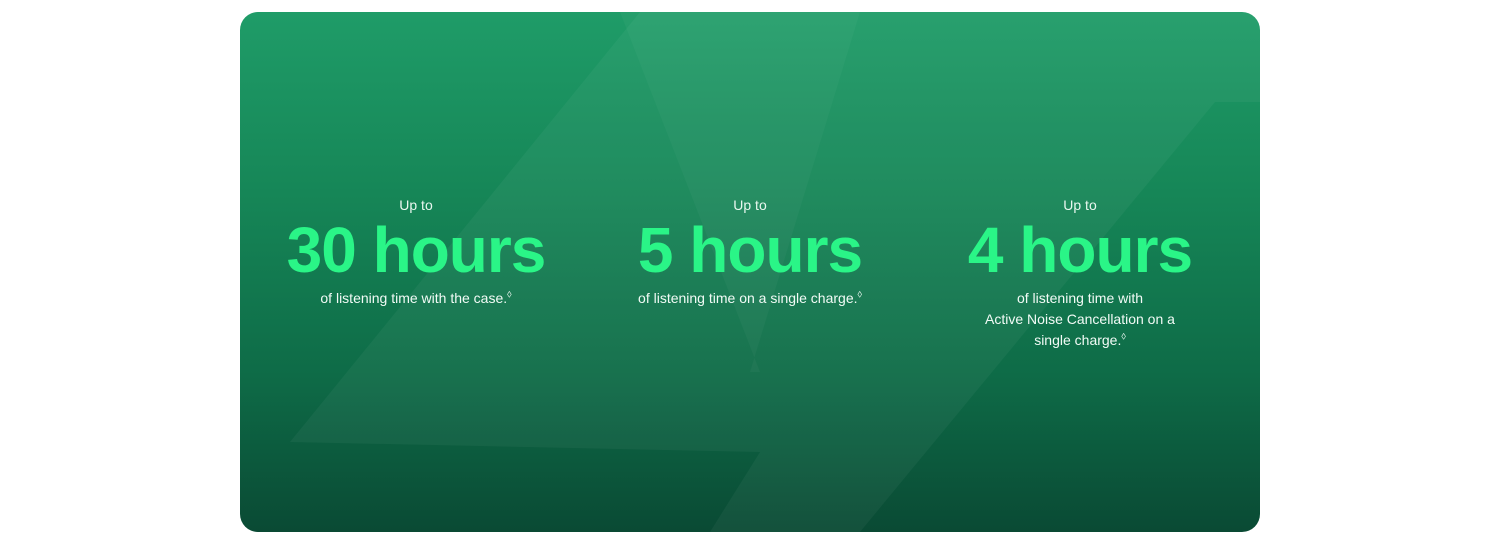  I want to click on stat-description: of listening time with the case.◊, so click(416, 297).